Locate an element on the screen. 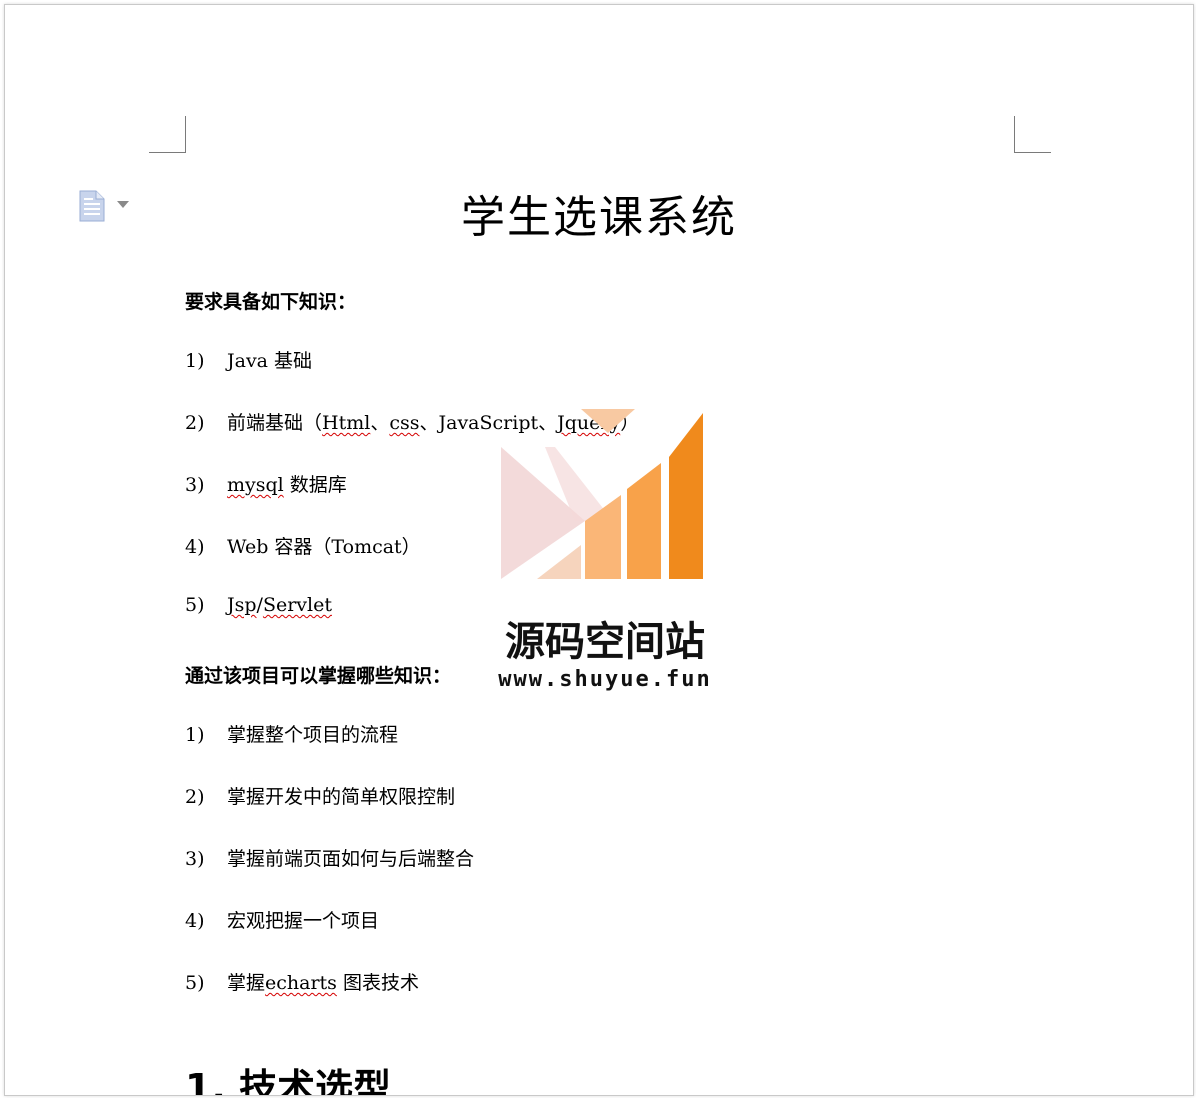 The height and width of the screenshot is (1098, 1196). list-item: 1) Java 基础 is located at coordinates (248, 359).